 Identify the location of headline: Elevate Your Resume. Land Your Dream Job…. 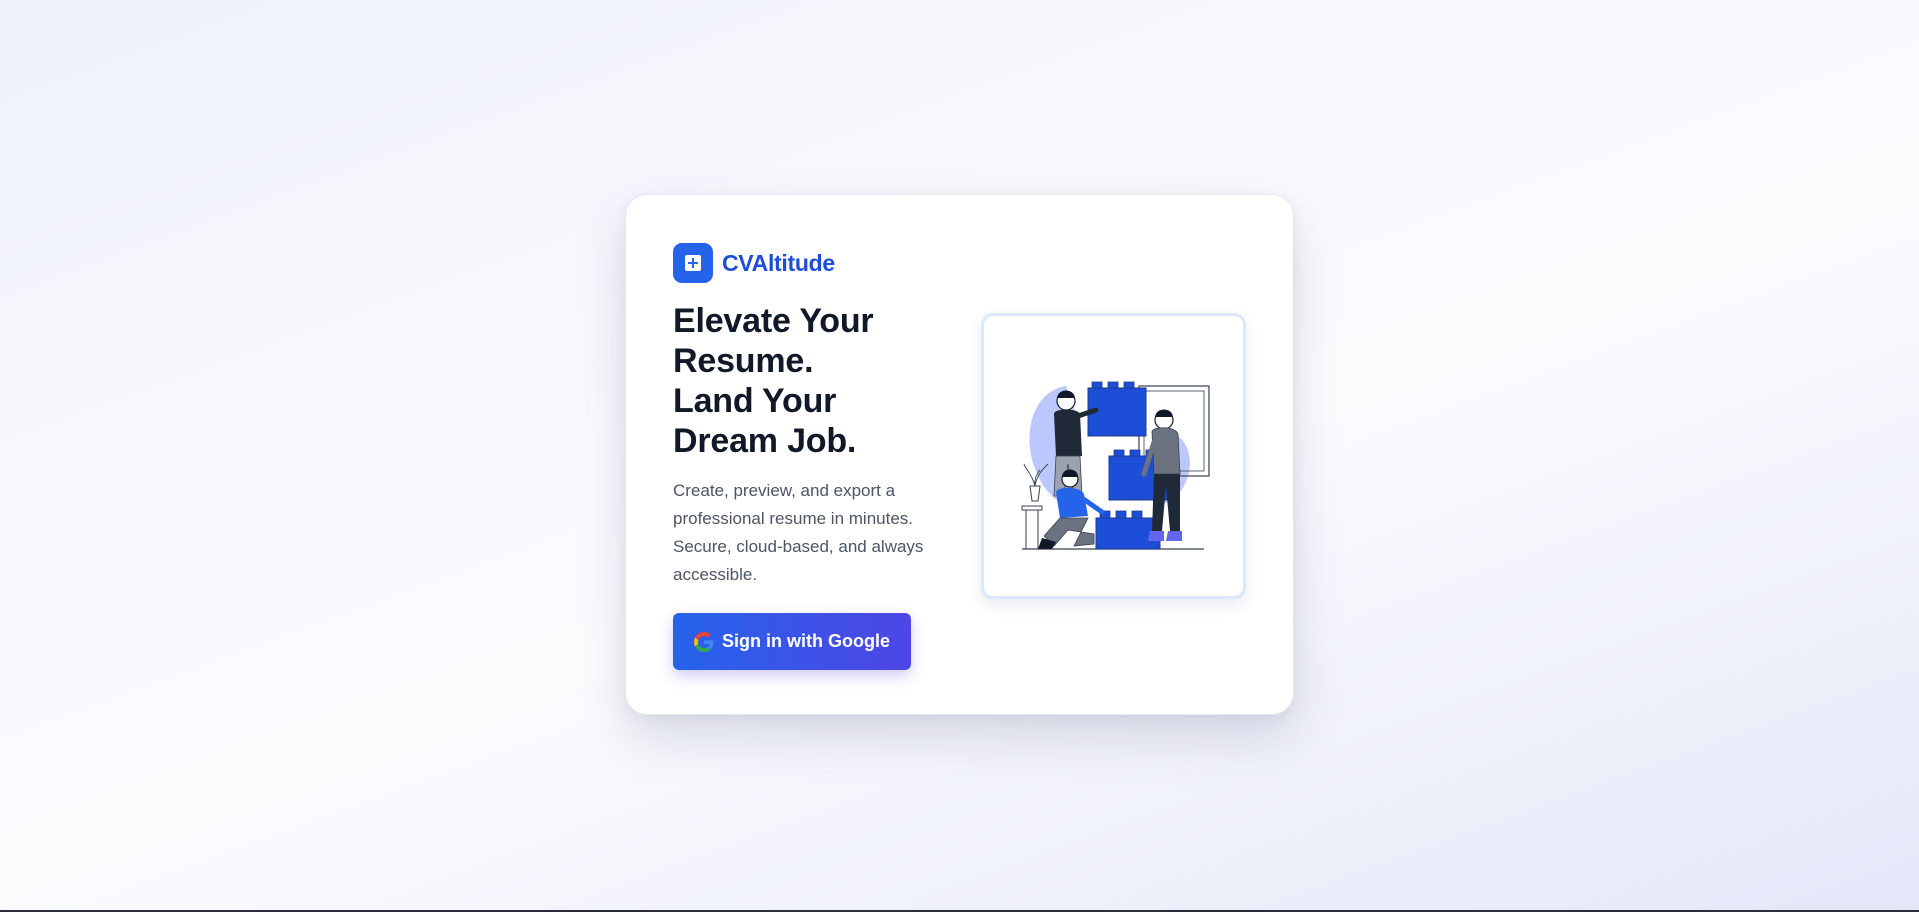
(818, 381).